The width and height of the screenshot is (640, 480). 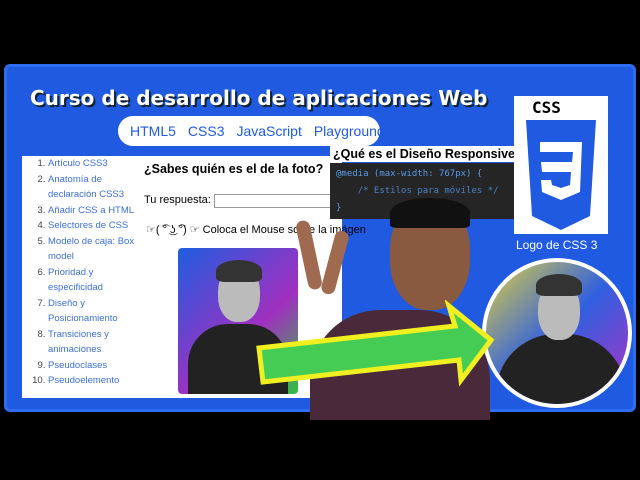 I want to click on nav-playground: Playground, so click(x=349, y=131).